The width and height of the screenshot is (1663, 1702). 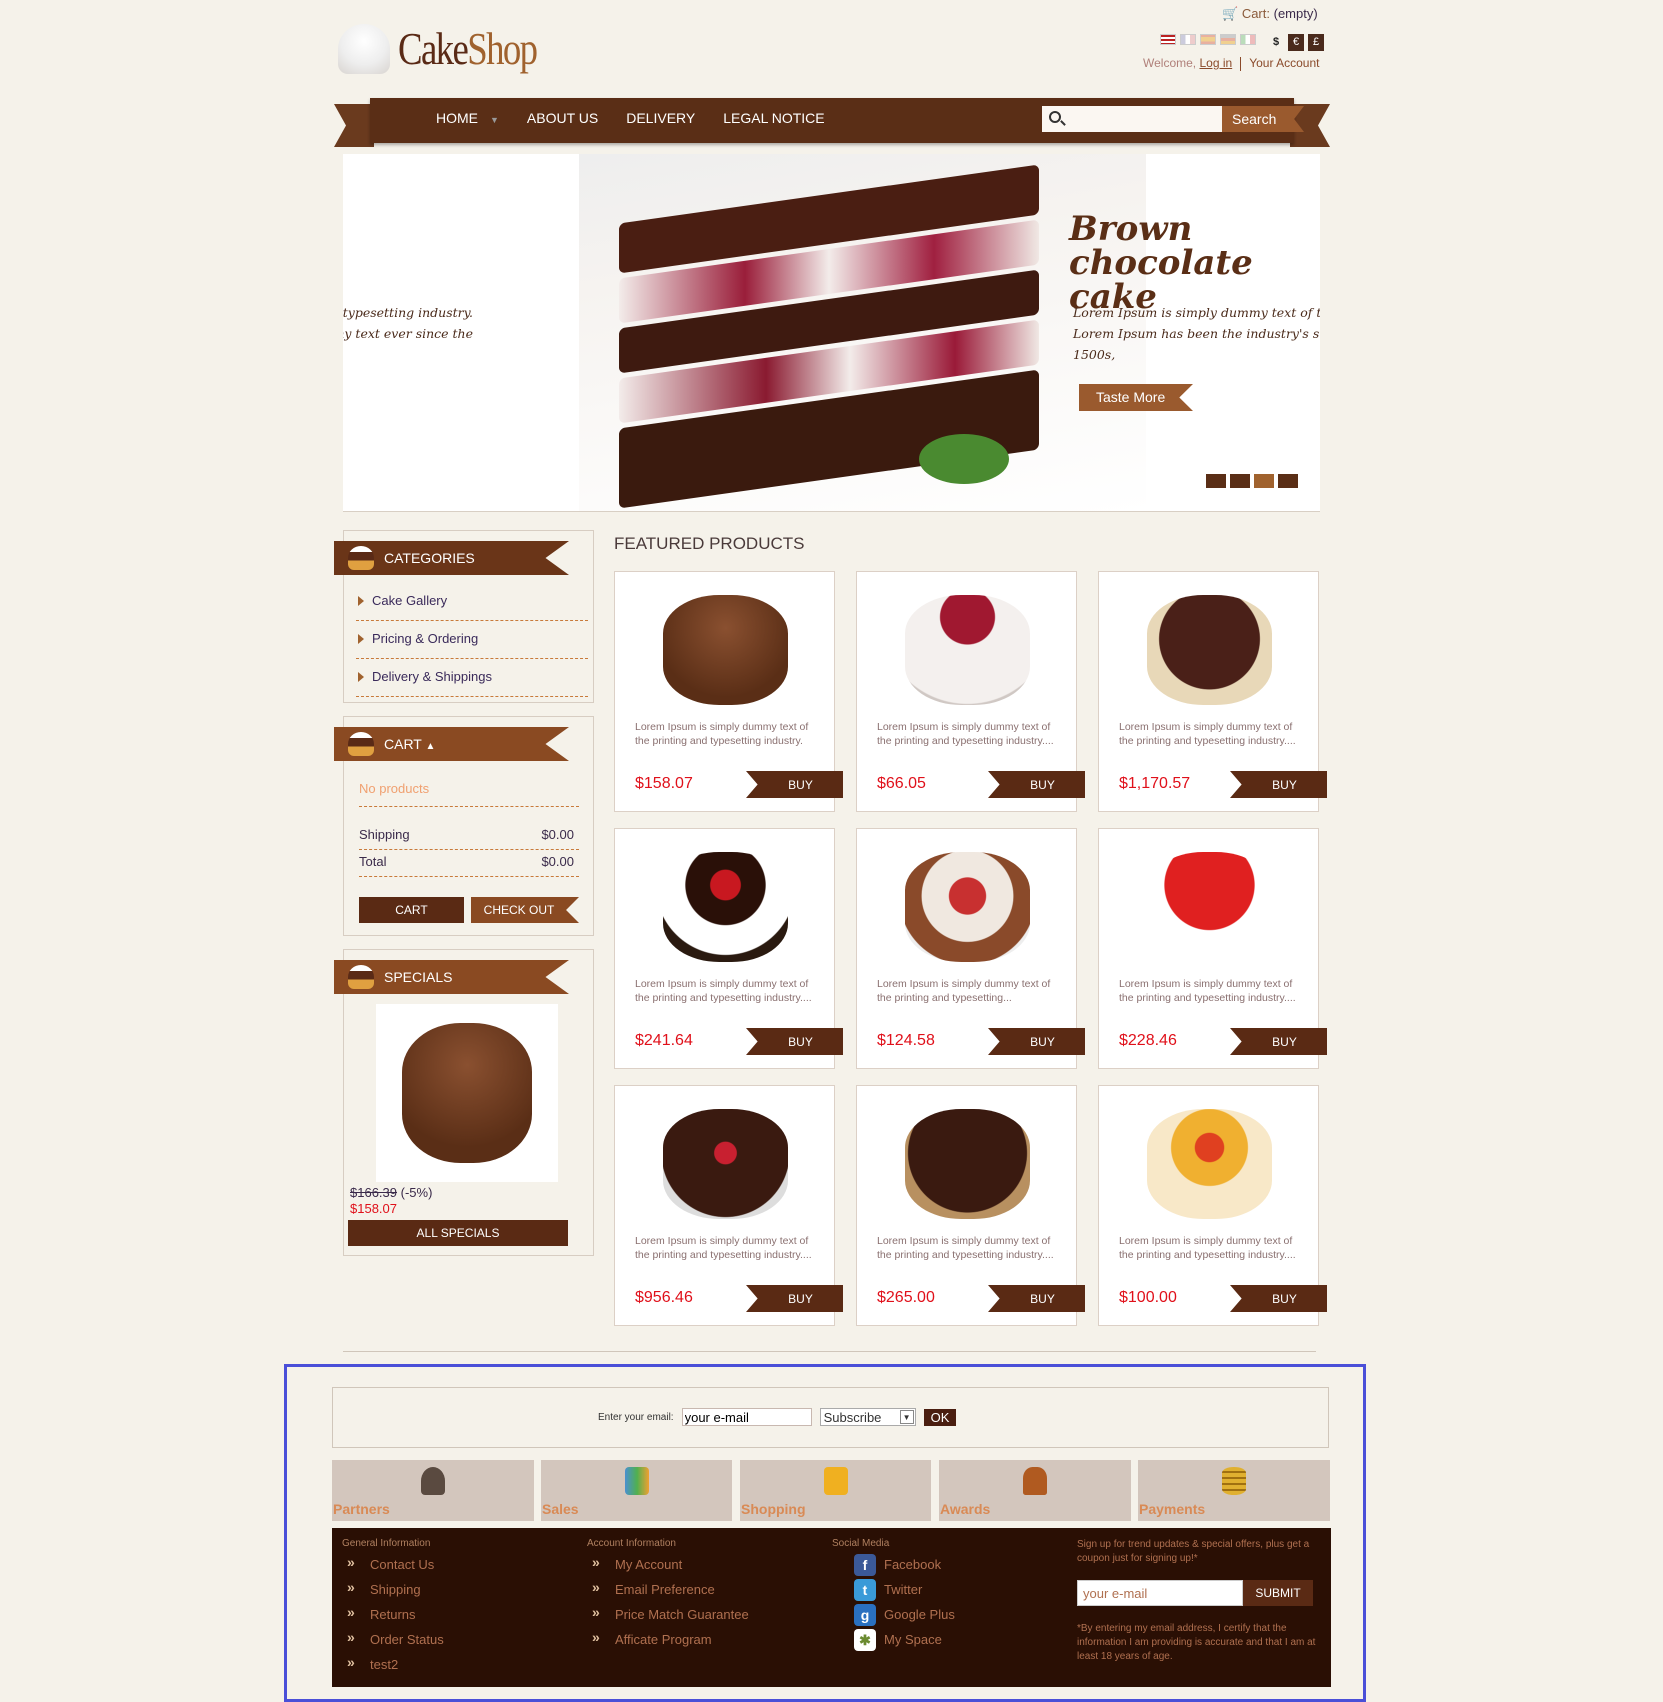 I want to click on currency-selector: $ € £, so click(x=1296, y=42).